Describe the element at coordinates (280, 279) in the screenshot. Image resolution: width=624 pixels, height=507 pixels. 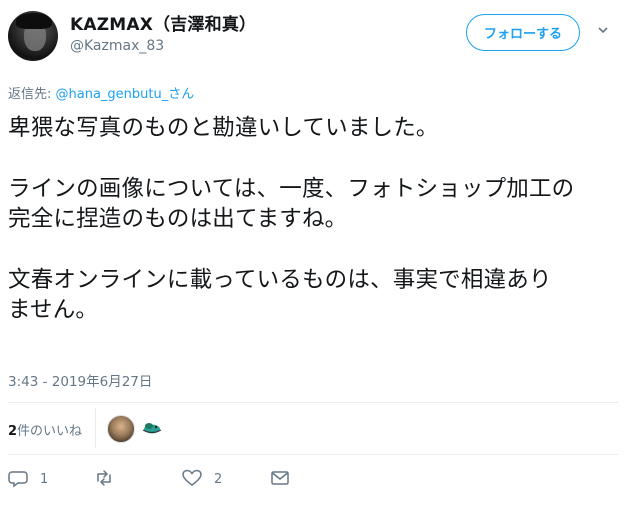
I see `tweet-line: 文春オンラインに載っているものは、事実で相違あり` at that location.